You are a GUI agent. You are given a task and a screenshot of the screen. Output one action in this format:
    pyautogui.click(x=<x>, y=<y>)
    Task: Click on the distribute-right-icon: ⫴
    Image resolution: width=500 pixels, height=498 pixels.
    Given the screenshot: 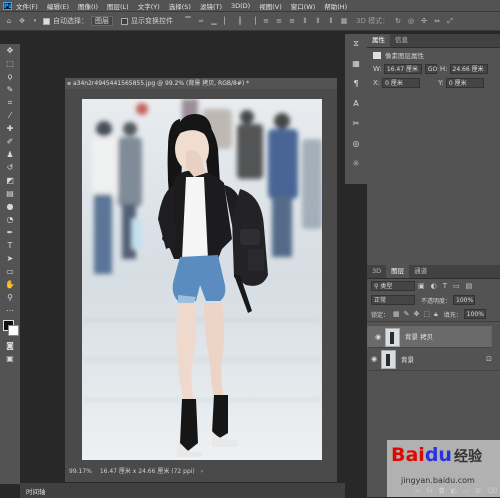 What is the action you would take?
    pyautogui.click(x=331, y=21)
    